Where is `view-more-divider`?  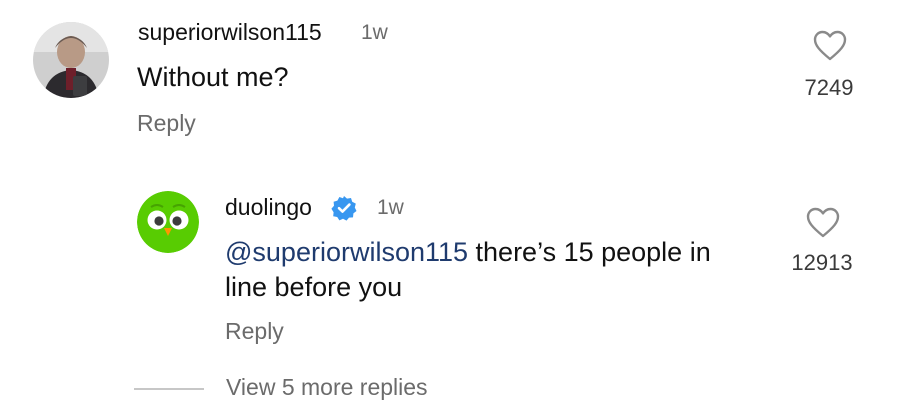
view-more-divider is located at coordinates (169, 389).